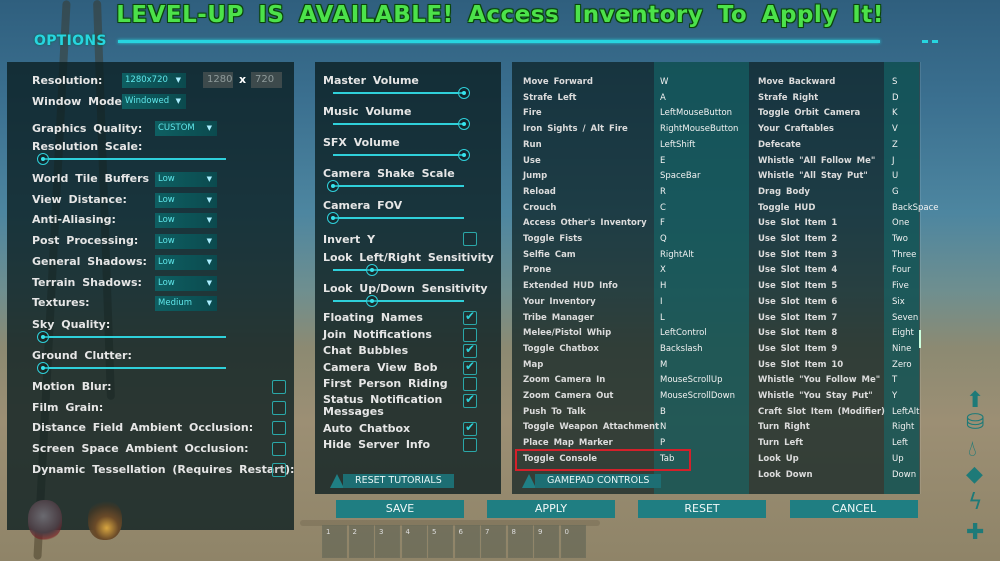  Describe the element at coordinates (585, 223) in the screenshot. I see `keybind-action: Access Other's Inventory` at that location.